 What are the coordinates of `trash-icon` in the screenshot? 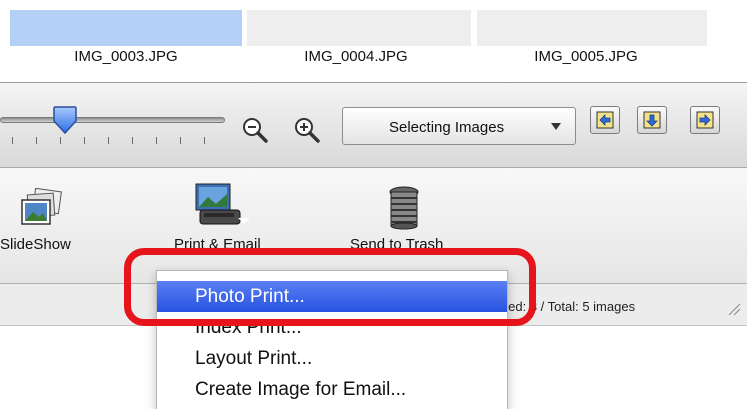 It's located at (404, 210).